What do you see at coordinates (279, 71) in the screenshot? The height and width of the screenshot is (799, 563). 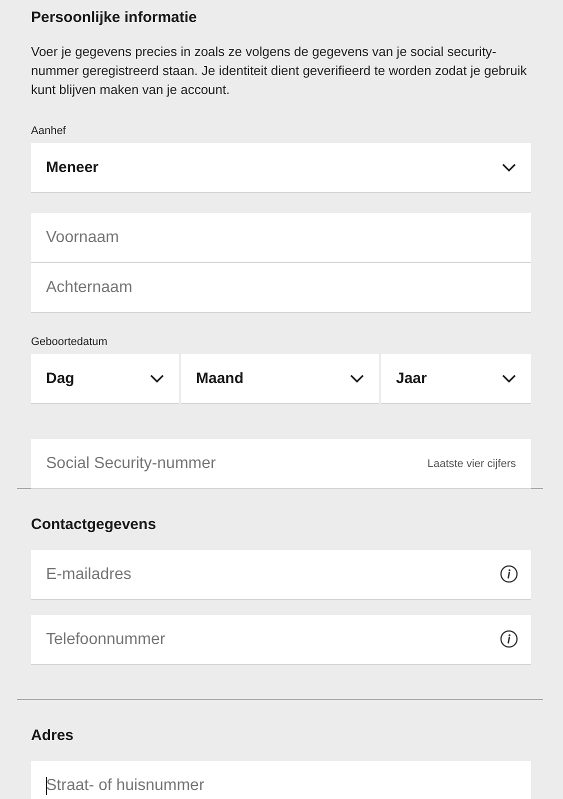 I see `intro-text: Voer je gegevens precies in zoals ze volgens de gegevens van je social security-nummer geregistreerd staan. Je identiteit dient geverifieerd te worden zodat je gebruik kunt blijven maken van je account.` at bounding box center [279, 71].